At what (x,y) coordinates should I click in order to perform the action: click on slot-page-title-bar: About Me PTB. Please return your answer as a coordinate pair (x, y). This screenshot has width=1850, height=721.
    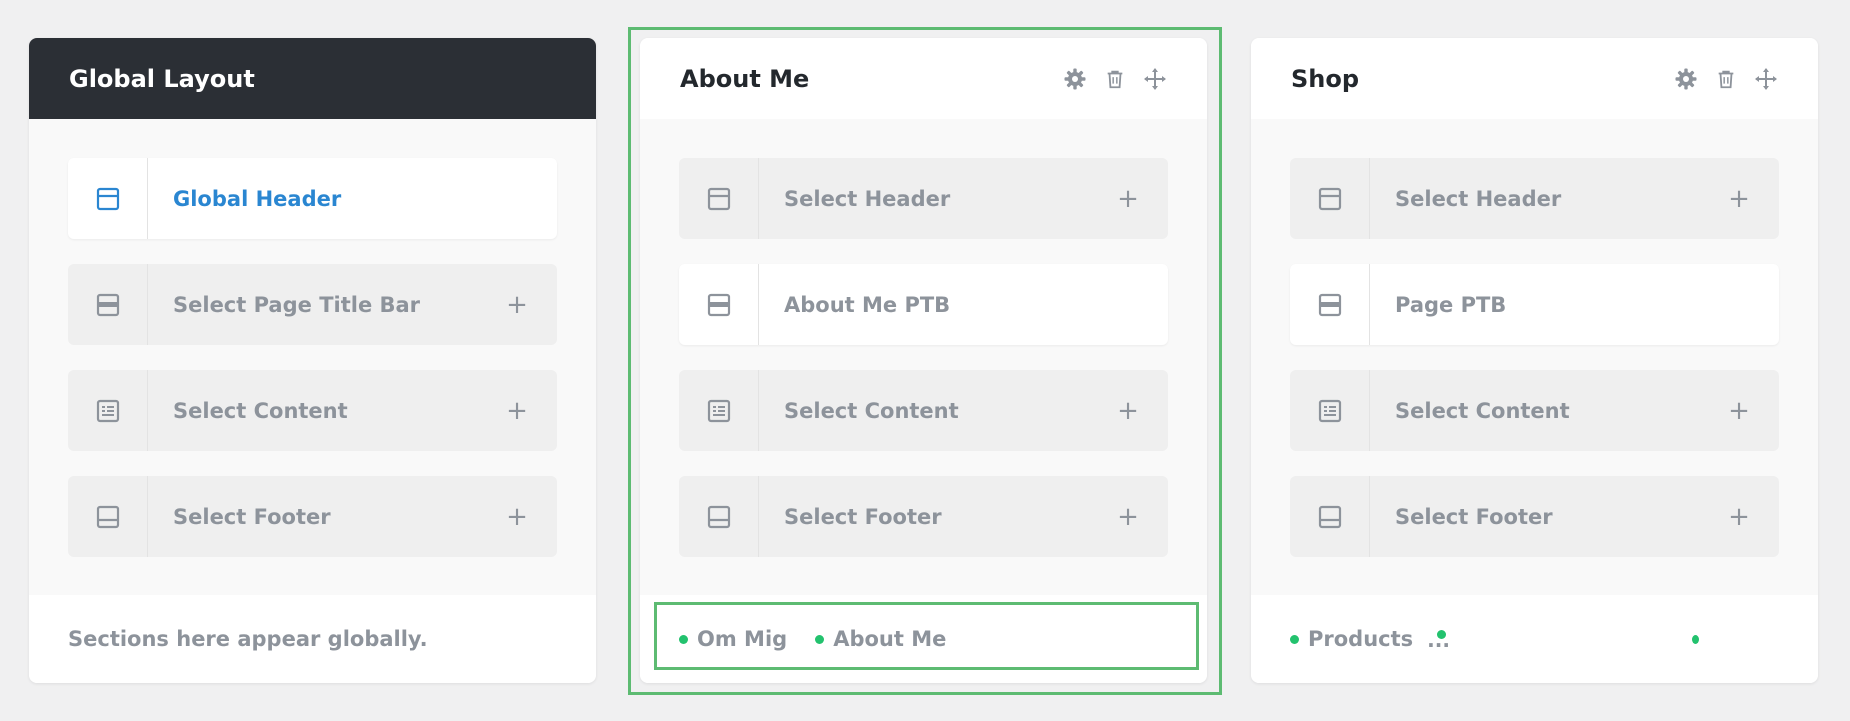
    Looking at the image, I should click on (923, 304).